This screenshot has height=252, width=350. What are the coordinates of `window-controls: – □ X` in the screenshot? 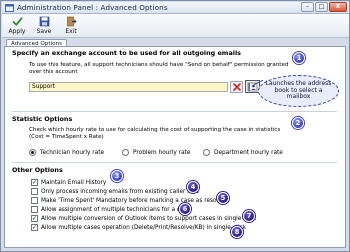 It's located at (323, 7).